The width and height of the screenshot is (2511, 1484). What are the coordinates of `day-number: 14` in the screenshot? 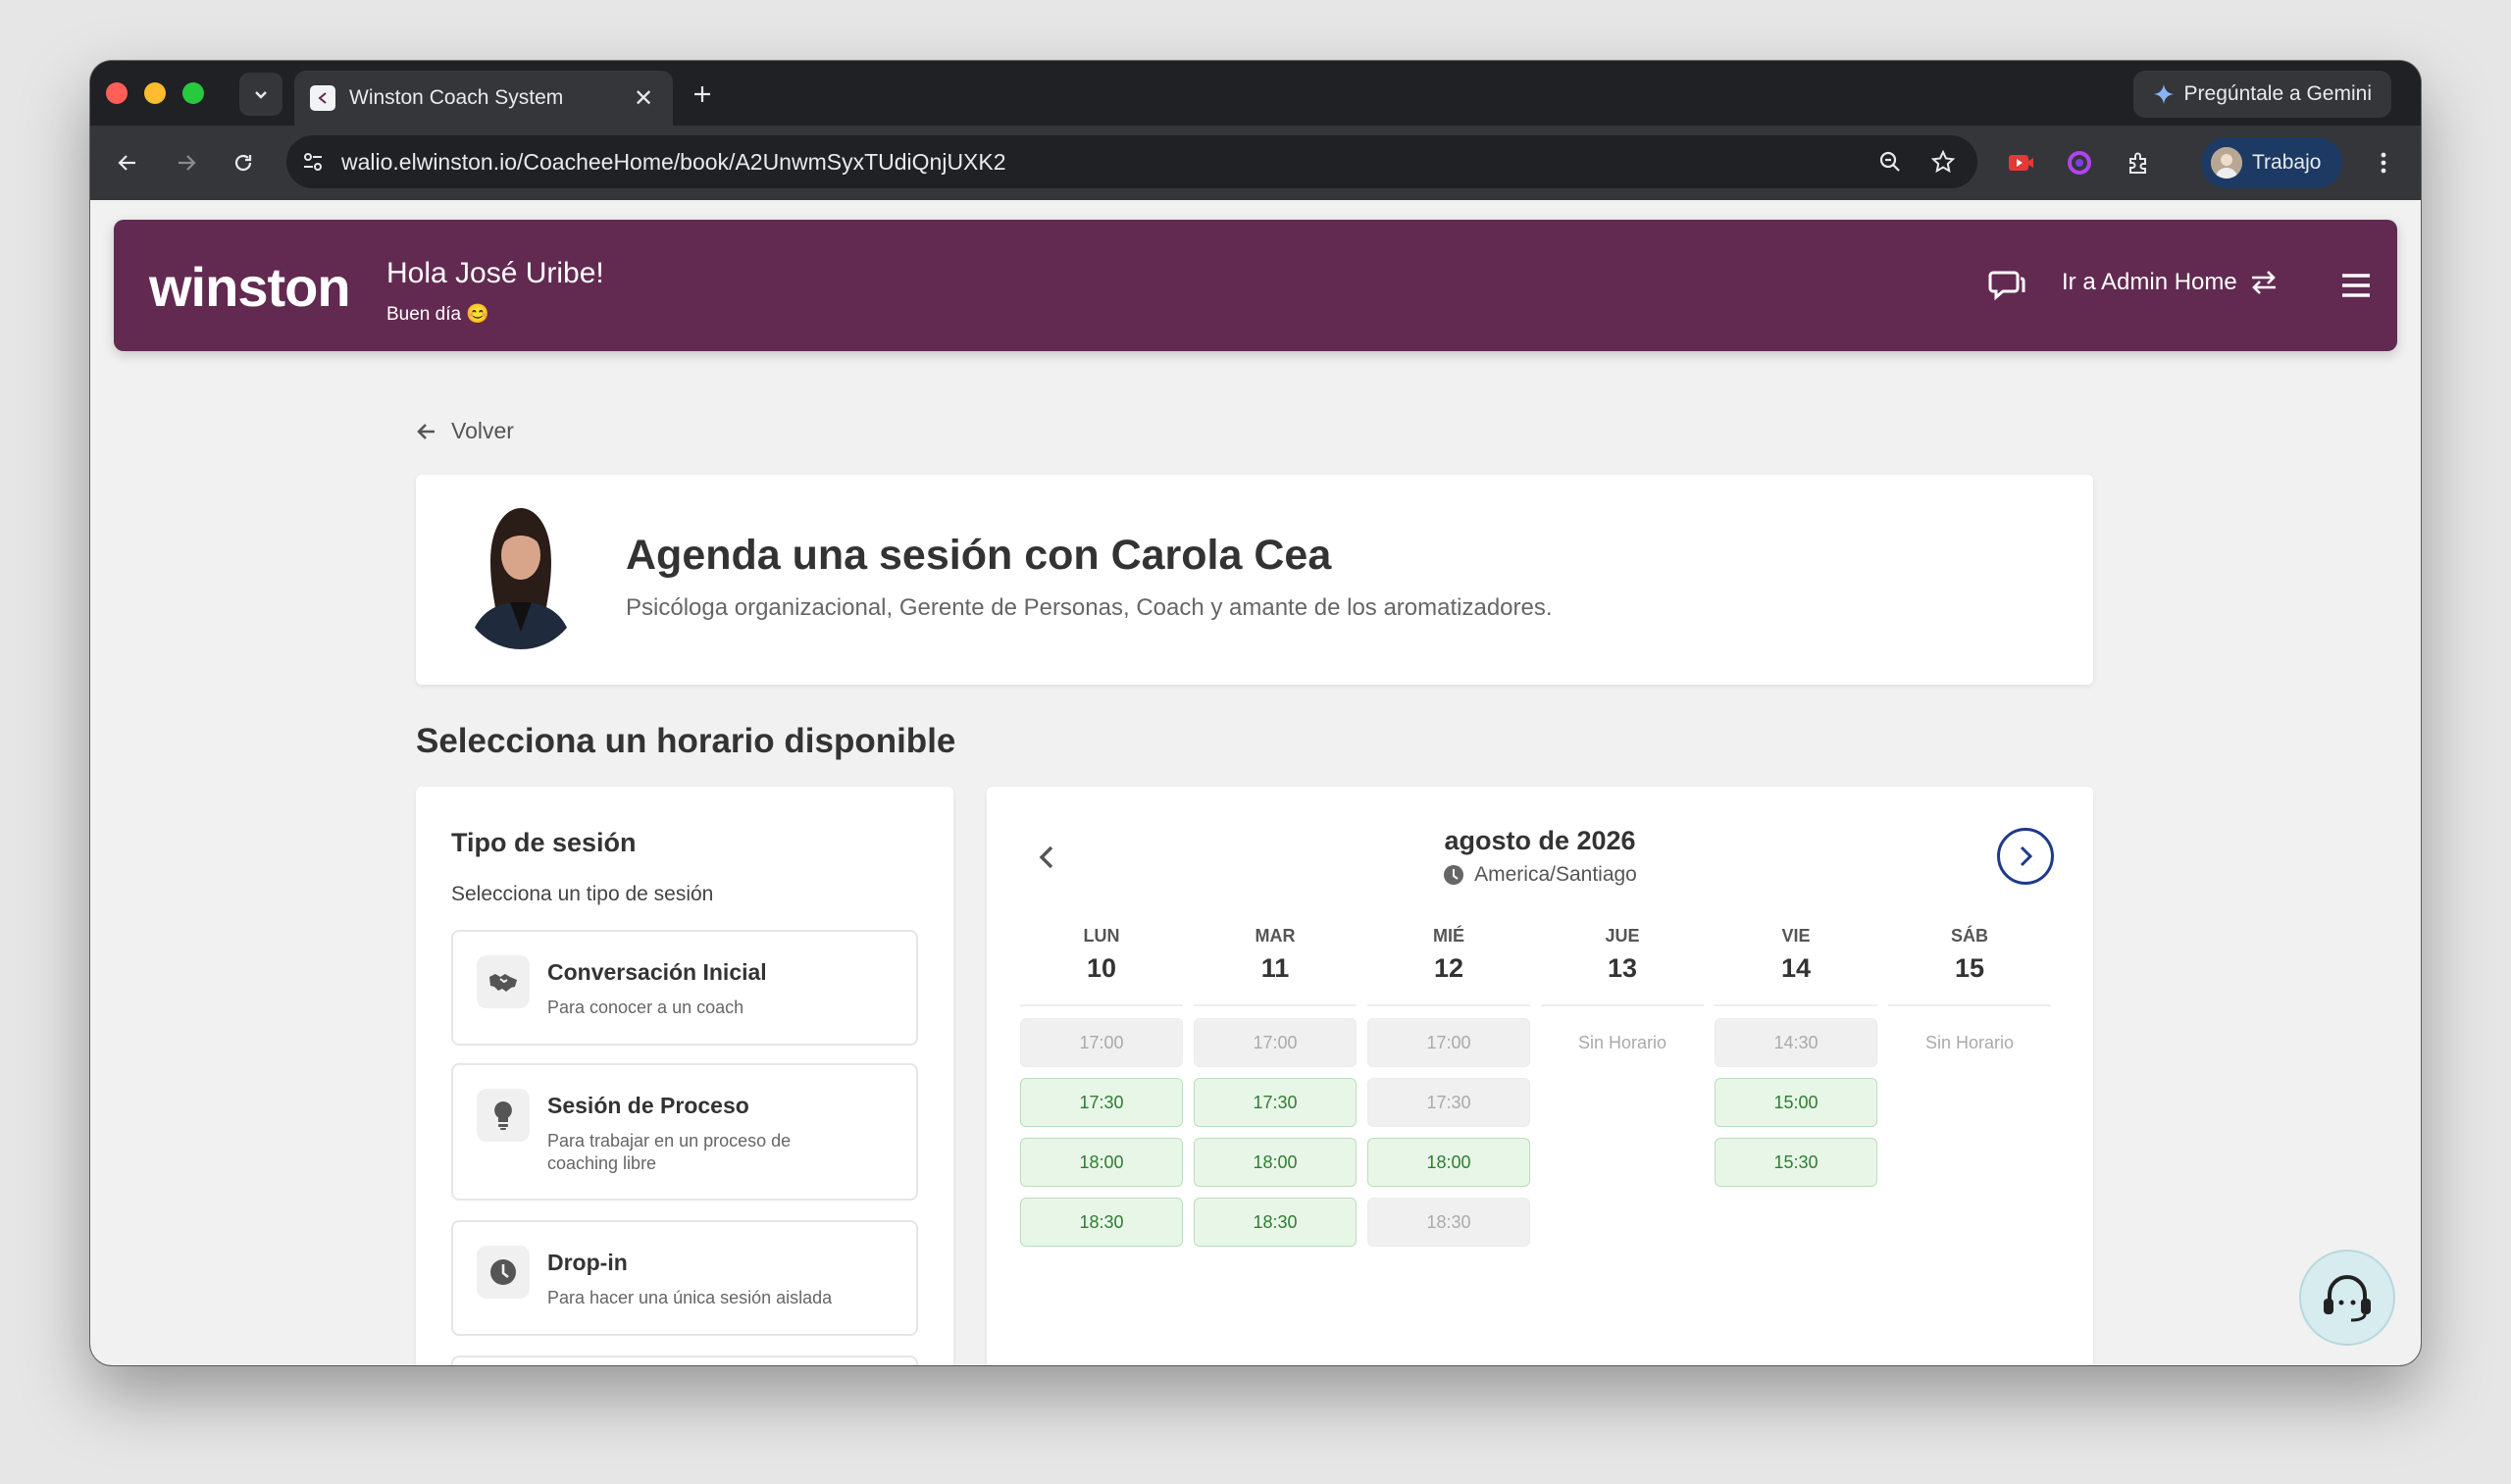 It's located at (1796, 968).